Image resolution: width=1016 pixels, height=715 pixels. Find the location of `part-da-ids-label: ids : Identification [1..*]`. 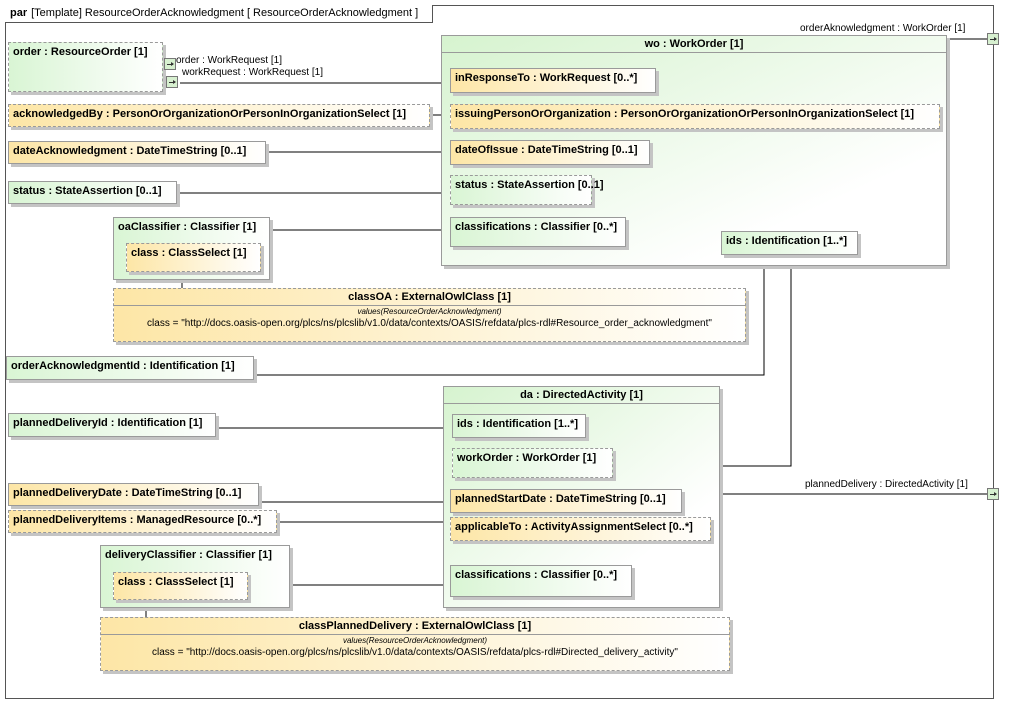

part-da-ids-label: ids : Identification [1..*] is located at coordinates (518, 424).